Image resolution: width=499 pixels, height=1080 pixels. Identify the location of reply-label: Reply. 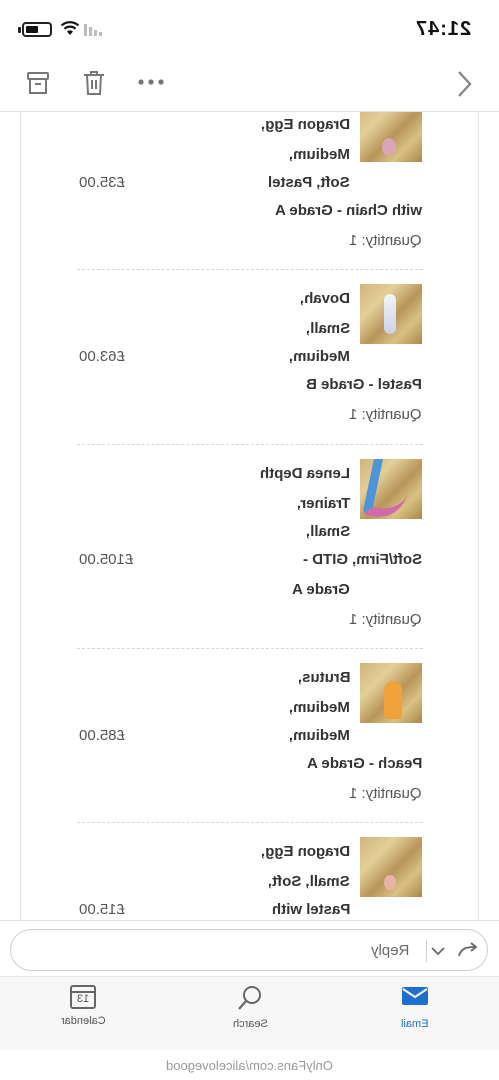
(389, 950).